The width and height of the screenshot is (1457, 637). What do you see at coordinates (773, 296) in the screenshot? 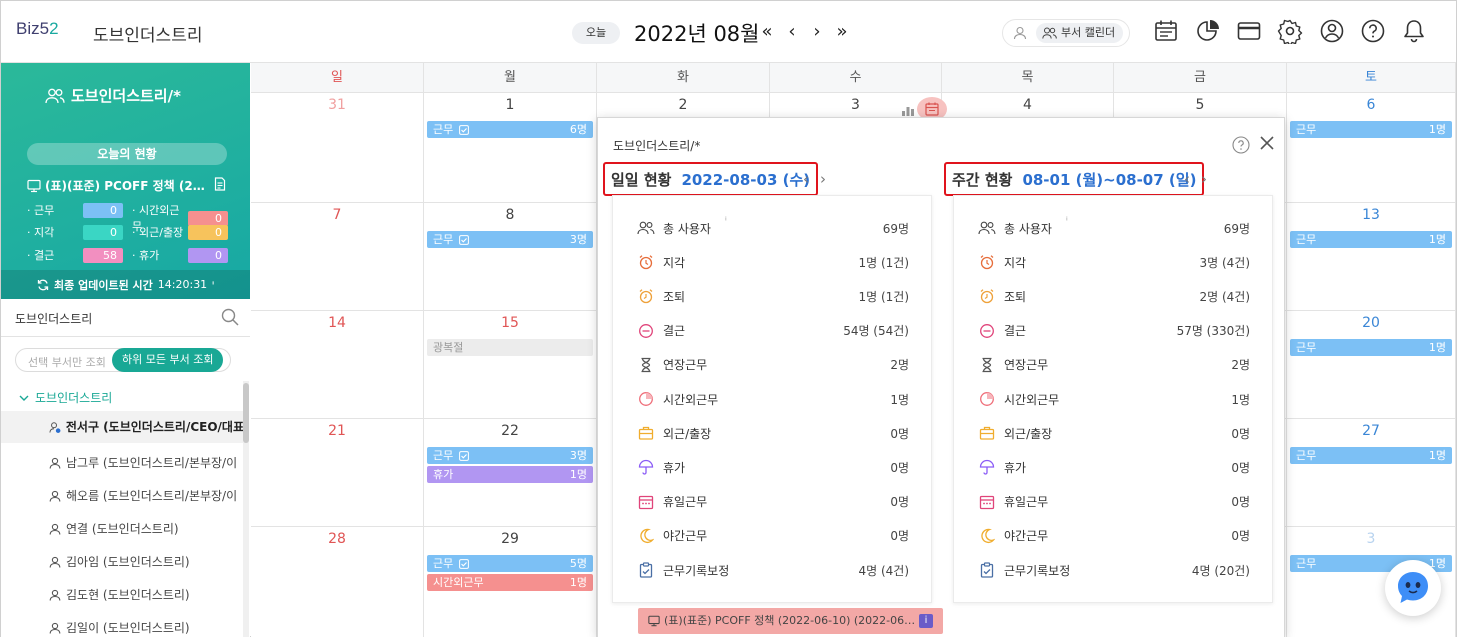
I see `status-row: 조퇴 1명 (1건)` at bounding box center [773, 296].